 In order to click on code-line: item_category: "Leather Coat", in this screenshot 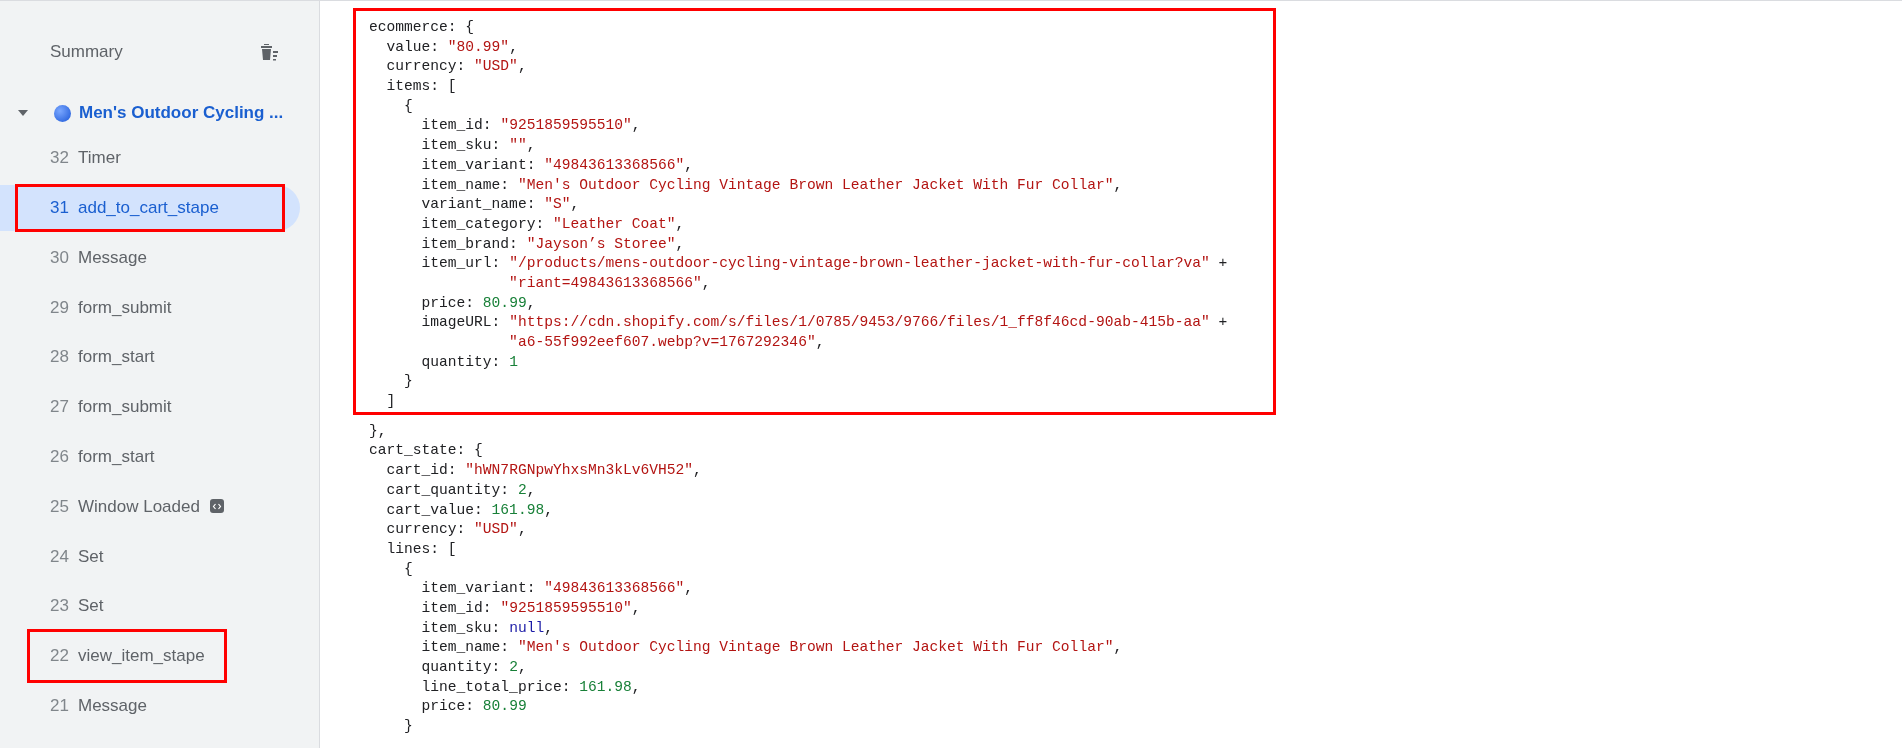, I will do `click(553, 224)`.